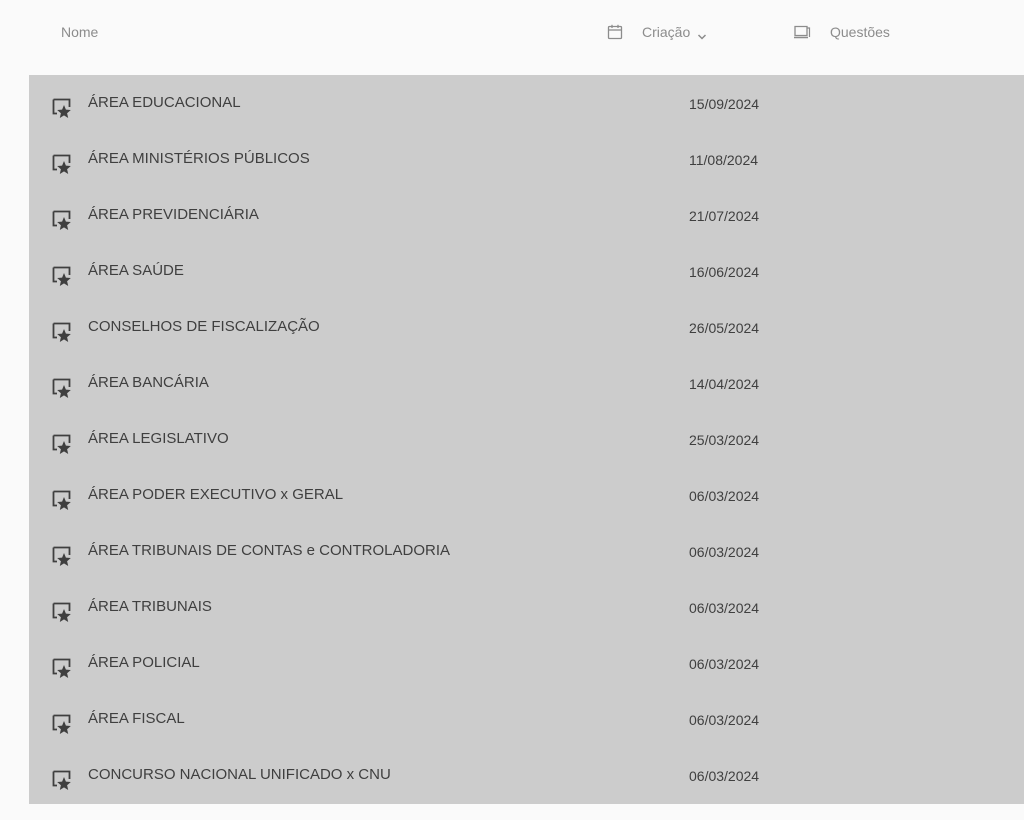 This screenshot has height=820, width=1024. Describe the element at coordinates (526, 663) in the screenshot. I see `folder-row: ÁREA POLICIAL 06/03/2024` at that location.